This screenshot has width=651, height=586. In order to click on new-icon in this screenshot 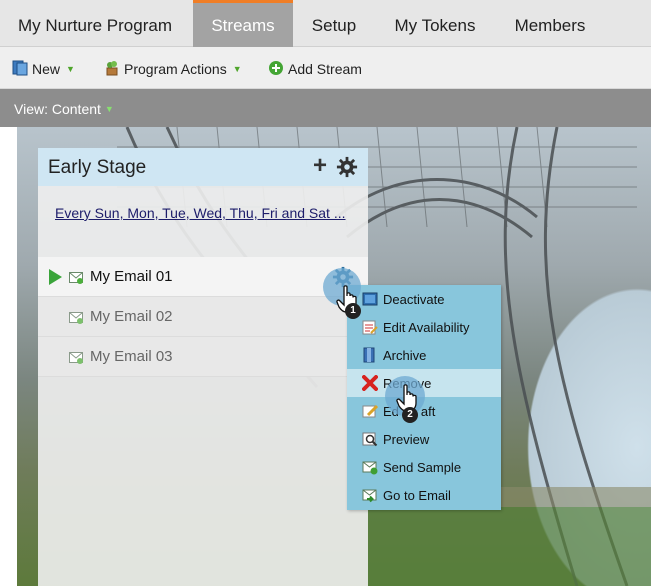, I will do `click(20, 69)`.